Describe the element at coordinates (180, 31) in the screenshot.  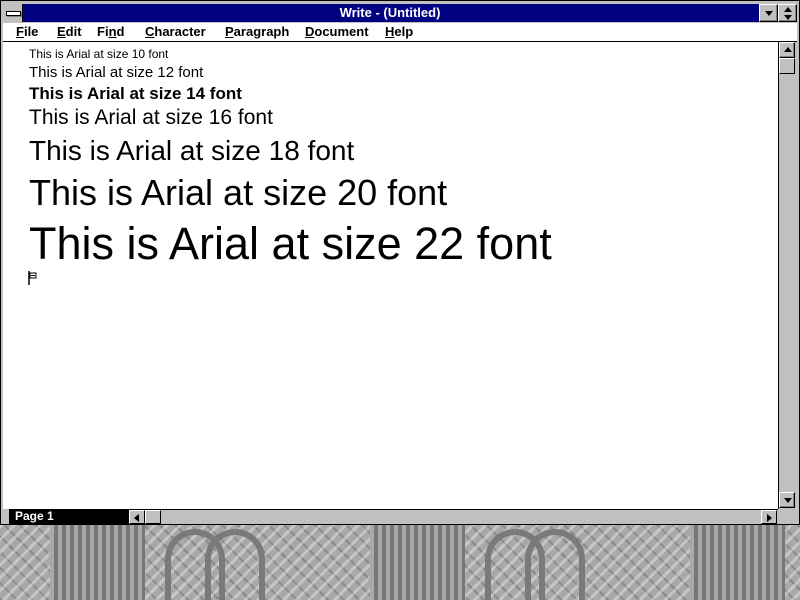
I see `menu-character-label: haracter` at that location.